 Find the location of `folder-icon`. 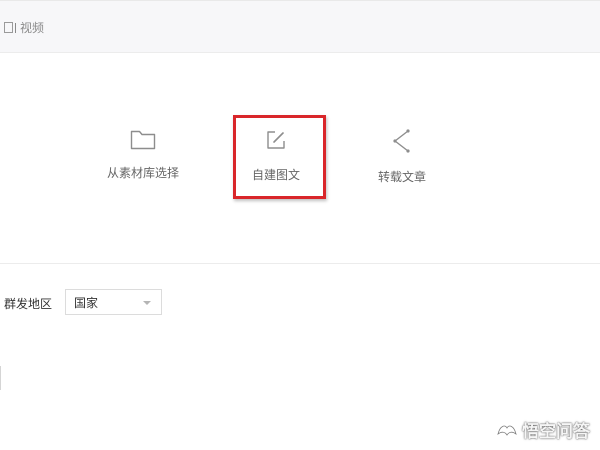

folder-icon is located at coordinates (143, 140).